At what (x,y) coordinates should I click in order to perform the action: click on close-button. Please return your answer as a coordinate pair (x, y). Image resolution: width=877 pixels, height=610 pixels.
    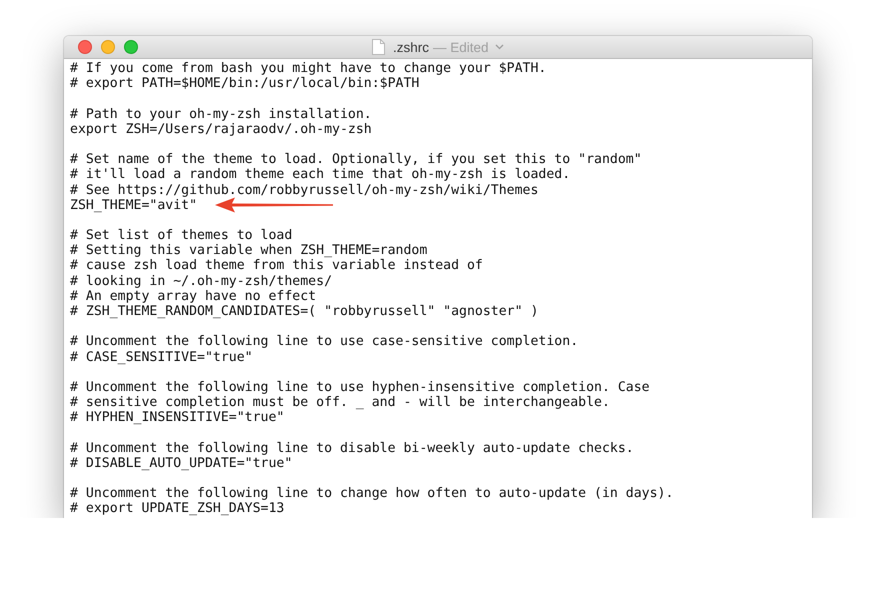
    Looking at the image, I should click on (85, 47).